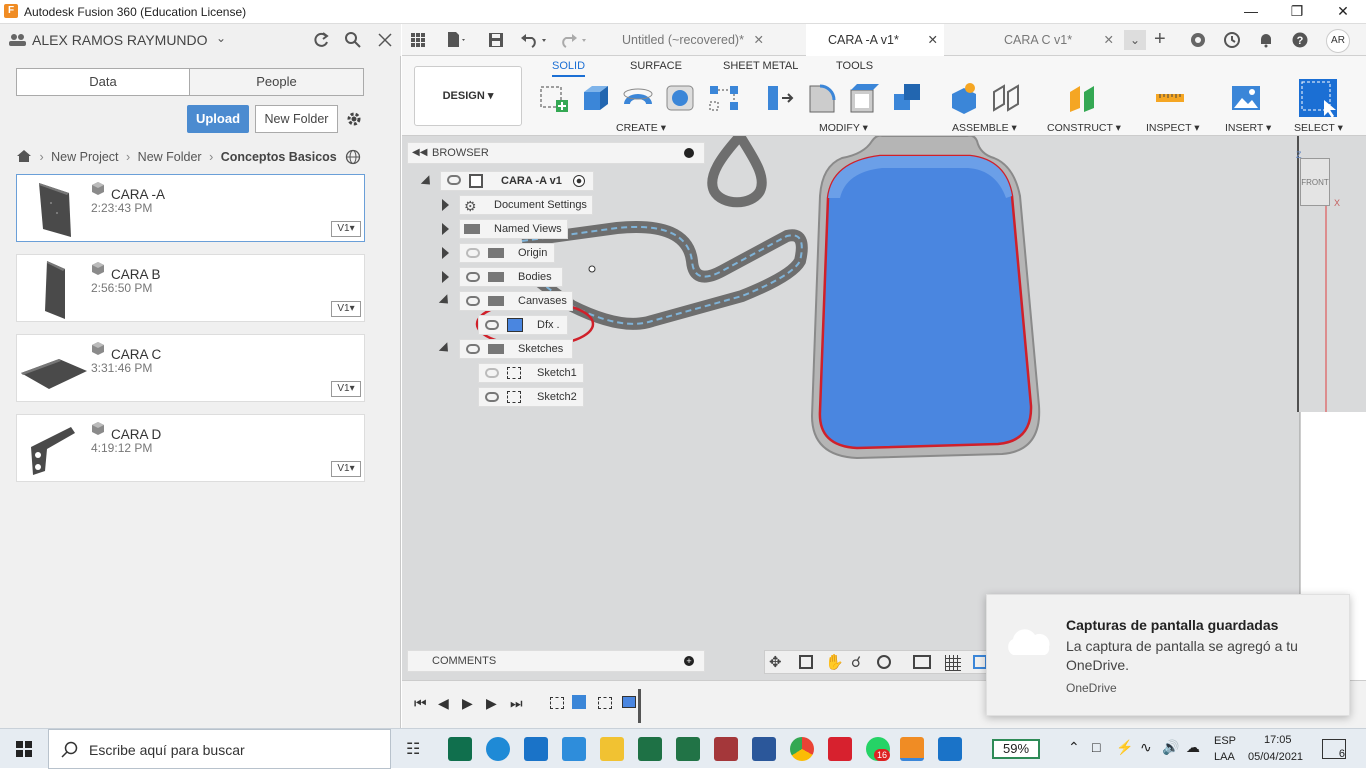 Image resolution: width=1366 pixels, height=769 pixels. I want to click on lync-icon, so click(574, 749).